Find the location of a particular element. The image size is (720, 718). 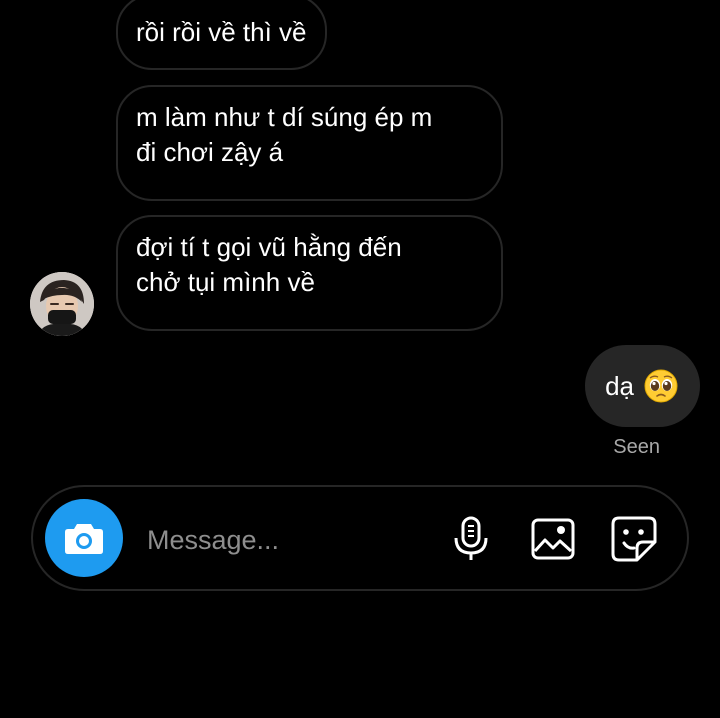

microphone-icon is located at coordinates (471, 538).